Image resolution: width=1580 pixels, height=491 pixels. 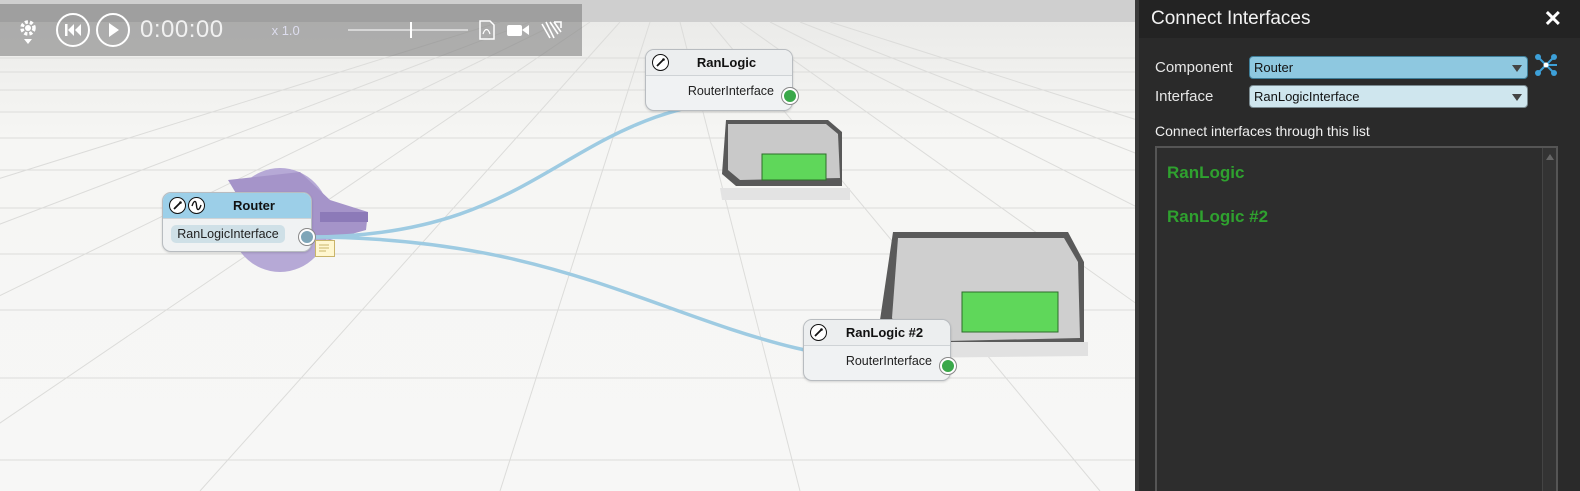 What do you see at coordinates (237, 222) in the screenshot?
I see `router-node: Router RanLogicInterface` at bounding box center [237, 222].